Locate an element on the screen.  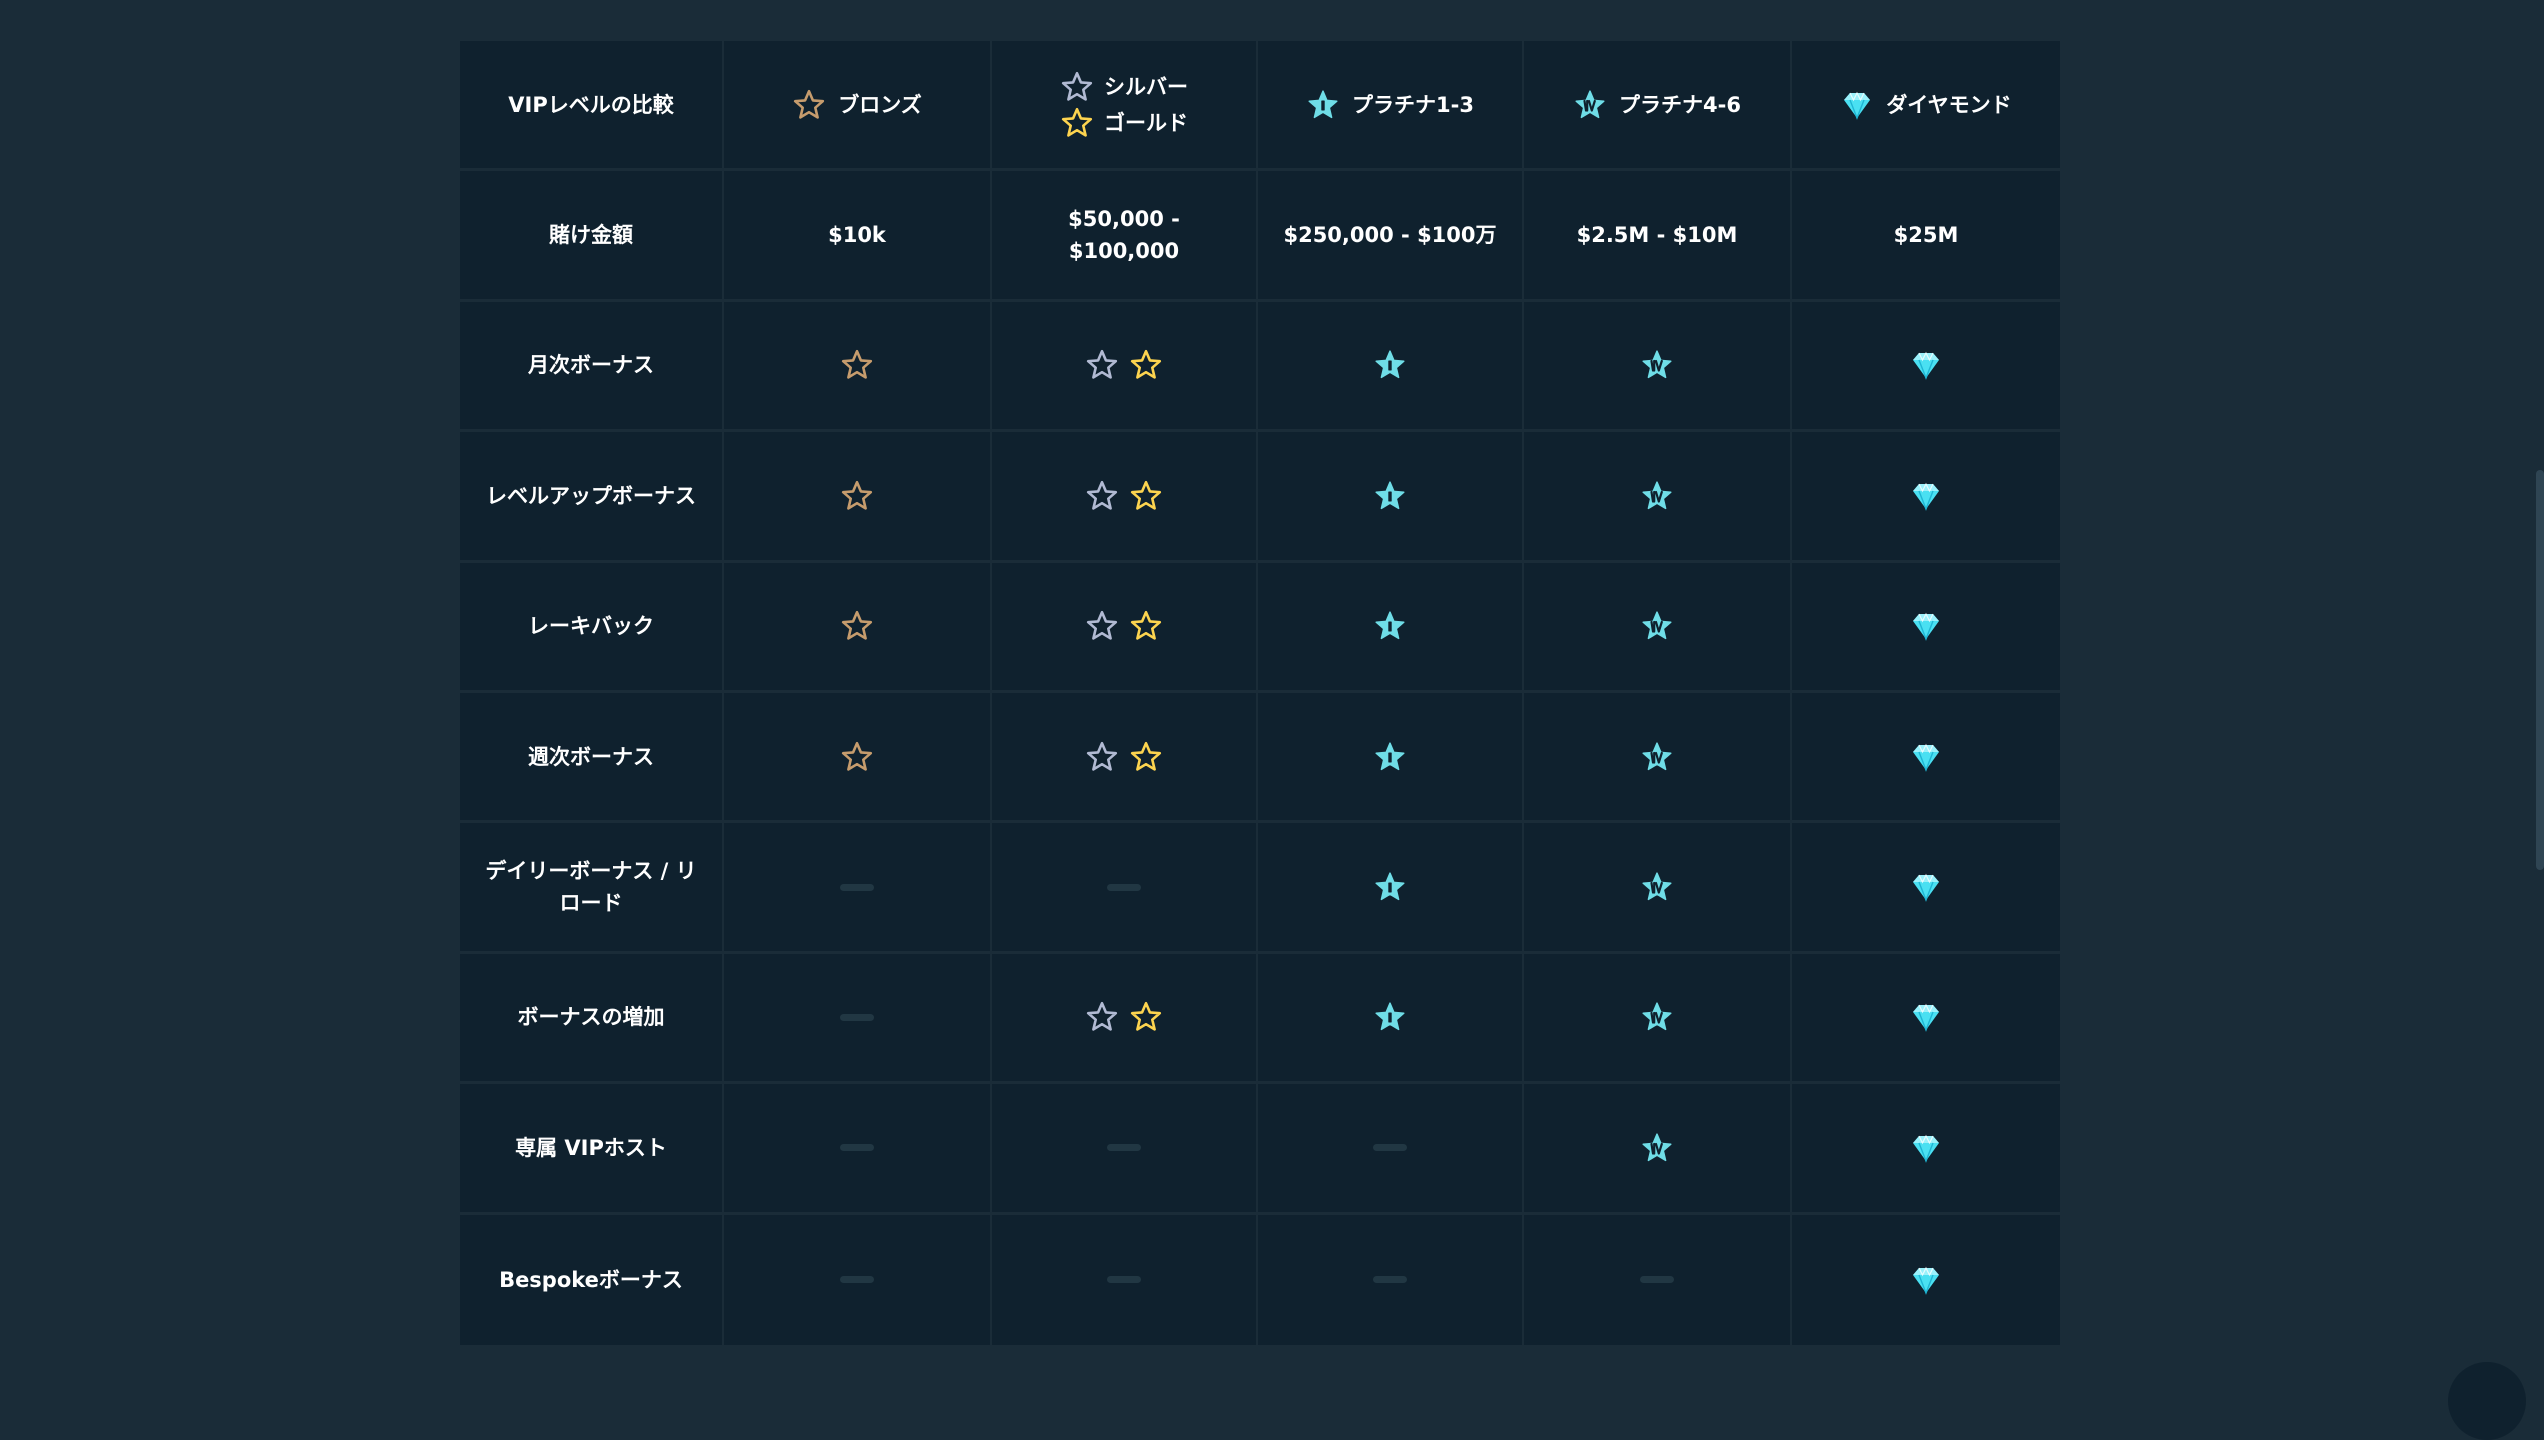
wager-value-text: $10k is located at coordinates (857, 235).